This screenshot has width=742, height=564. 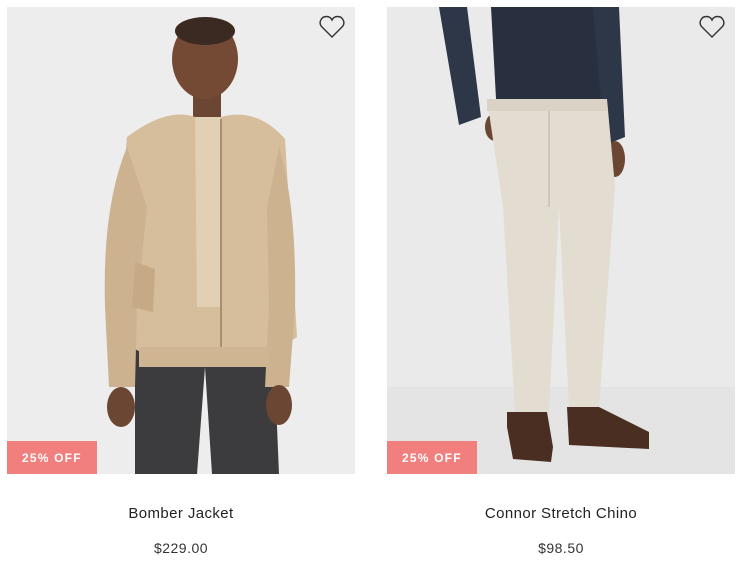 I want to click on product-name: Connor Stretch Chino, so click(x=561, y=513).